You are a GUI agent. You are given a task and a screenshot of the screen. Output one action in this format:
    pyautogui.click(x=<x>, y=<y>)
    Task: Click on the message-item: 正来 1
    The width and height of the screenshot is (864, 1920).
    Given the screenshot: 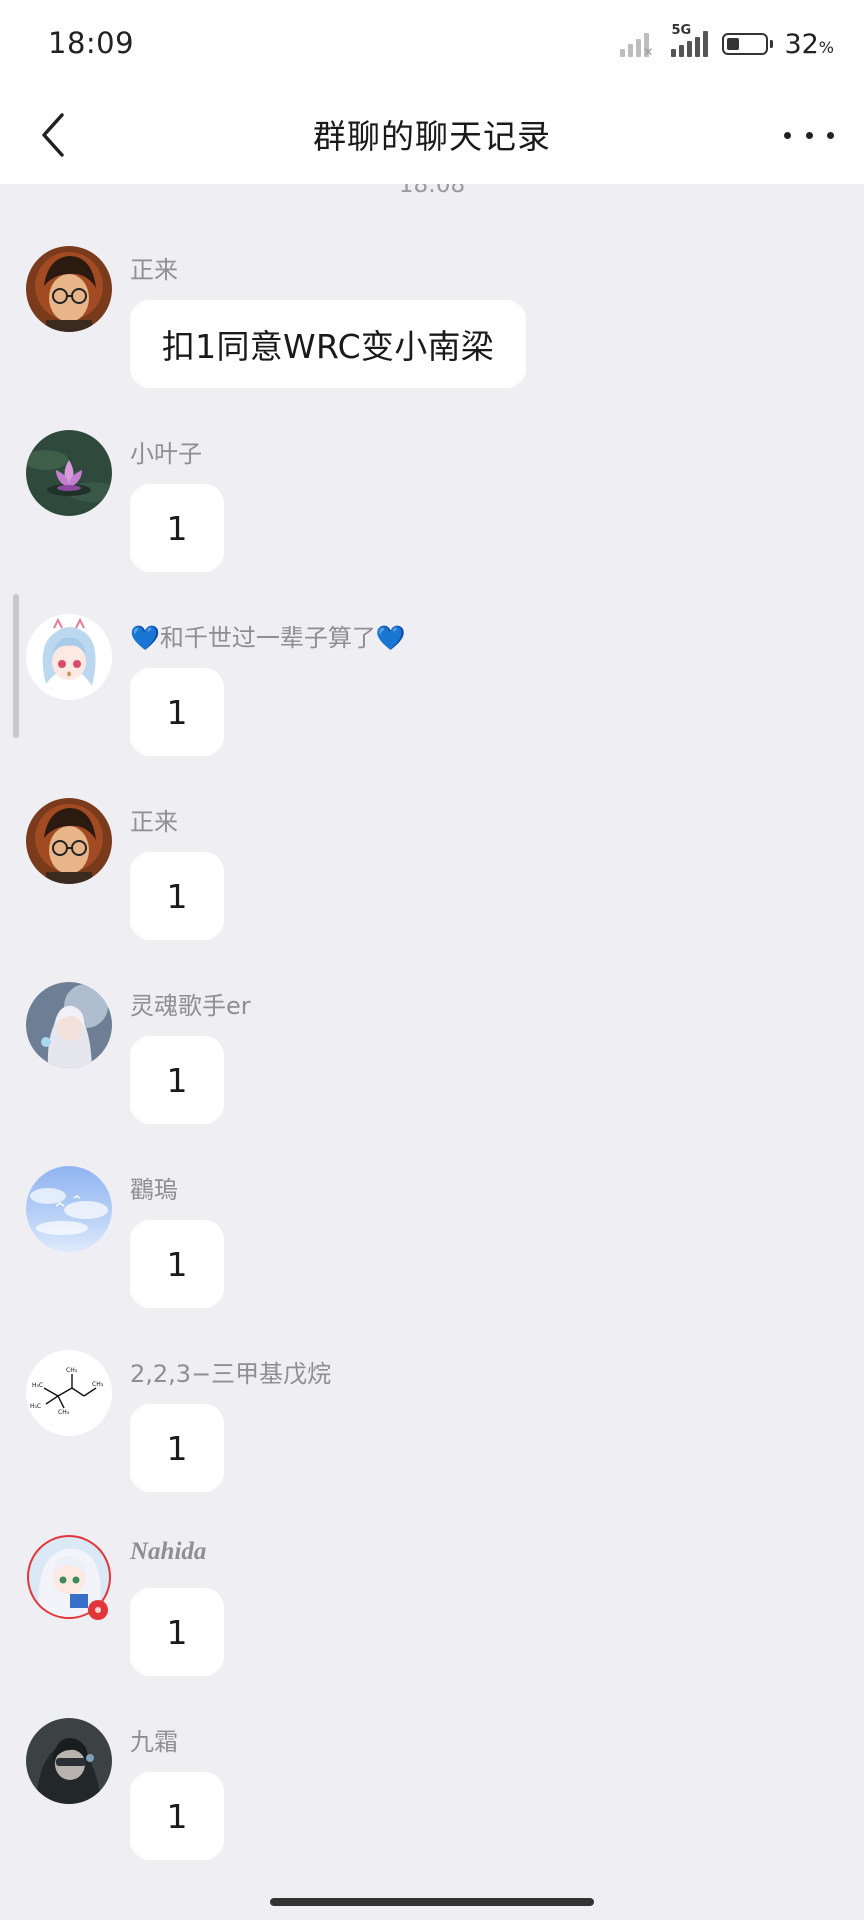 What is the action you would take?
    pyautogui.click(x=432, y=888)
    